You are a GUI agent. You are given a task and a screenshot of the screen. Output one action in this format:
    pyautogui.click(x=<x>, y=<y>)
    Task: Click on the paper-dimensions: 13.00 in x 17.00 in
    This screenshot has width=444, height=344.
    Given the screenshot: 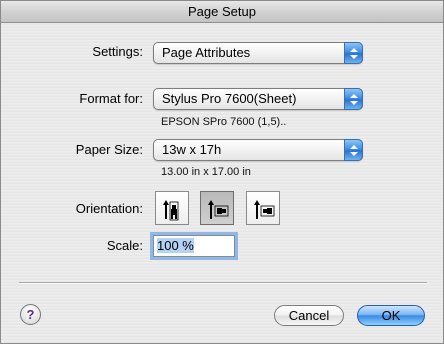 What is the action you would take?
    pyautogui.click(x=206, y=172)
    